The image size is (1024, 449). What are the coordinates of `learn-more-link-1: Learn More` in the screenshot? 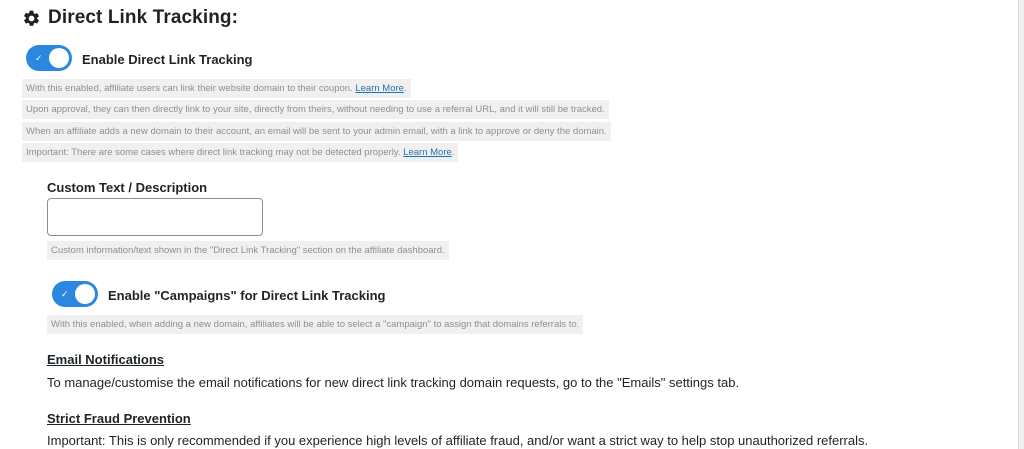 It's located at (379, 88).